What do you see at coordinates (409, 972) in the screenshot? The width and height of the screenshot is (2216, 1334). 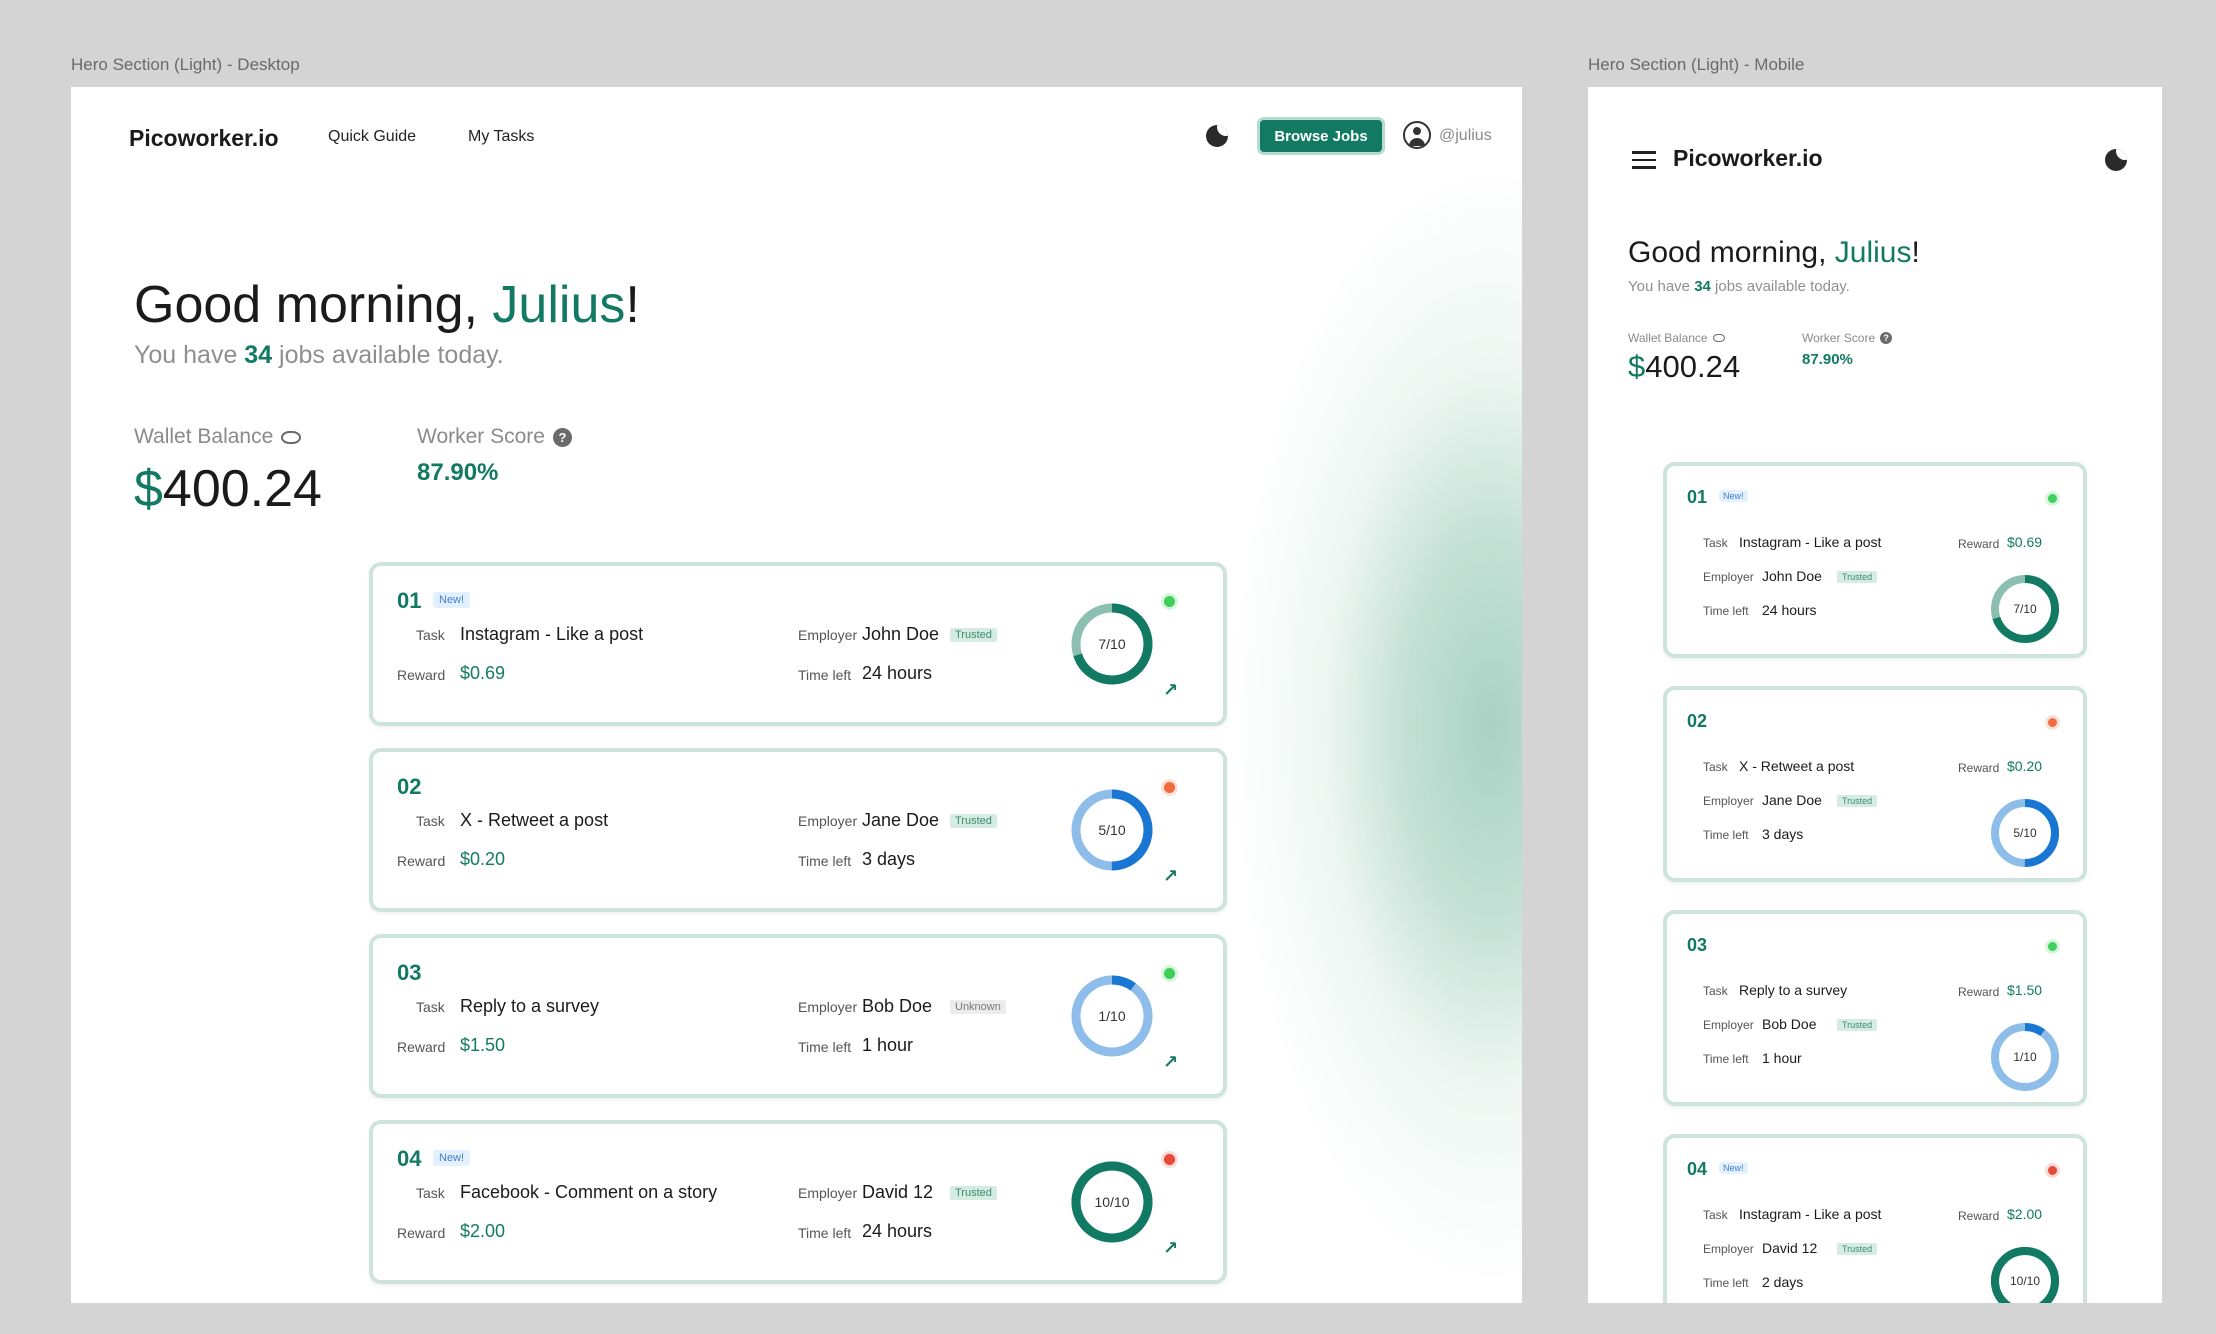 I see `job-number: 03` at bounding box center [409, 972].